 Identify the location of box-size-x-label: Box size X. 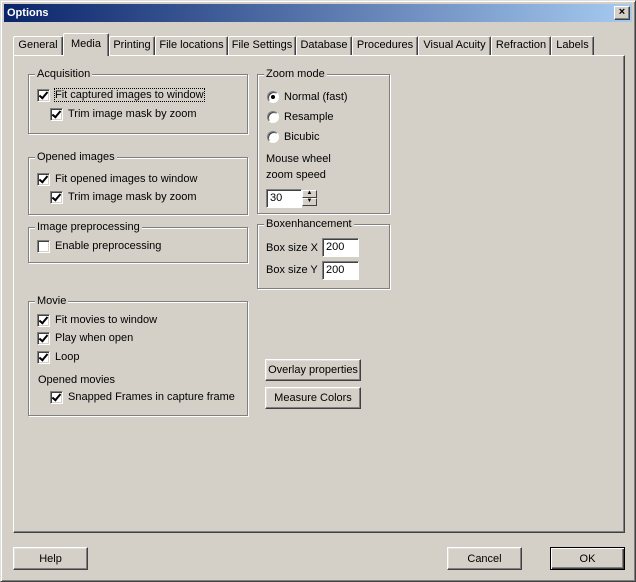
(292, 248).